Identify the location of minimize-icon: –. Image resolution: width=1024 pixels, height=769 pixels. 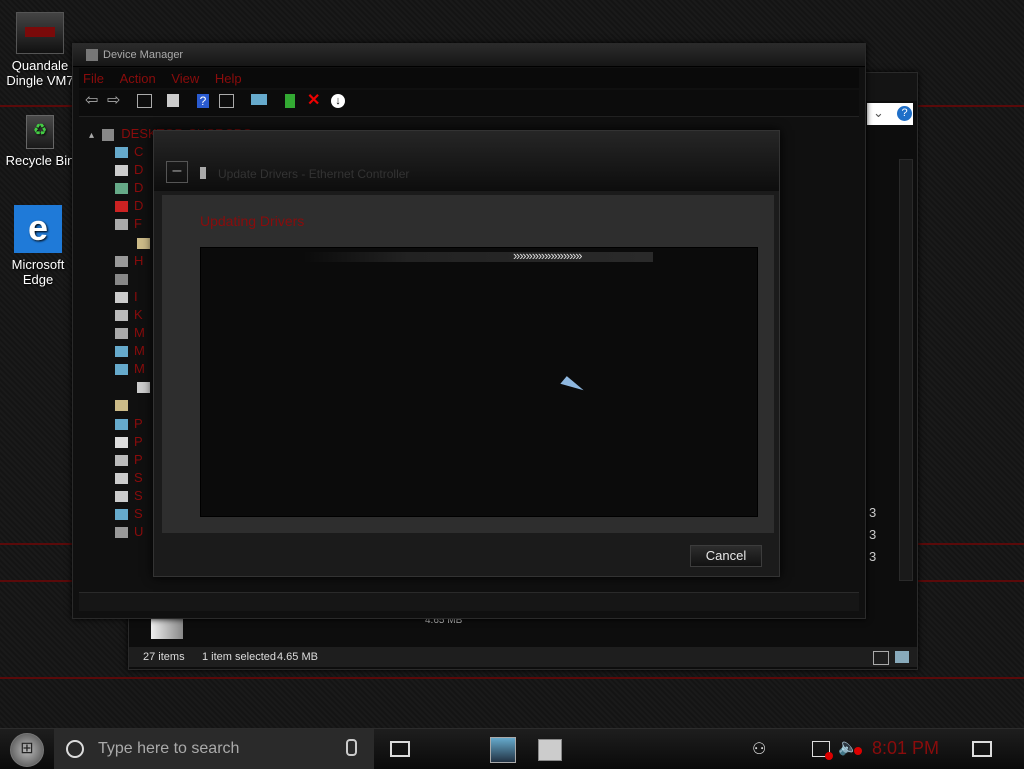
(177, 172).